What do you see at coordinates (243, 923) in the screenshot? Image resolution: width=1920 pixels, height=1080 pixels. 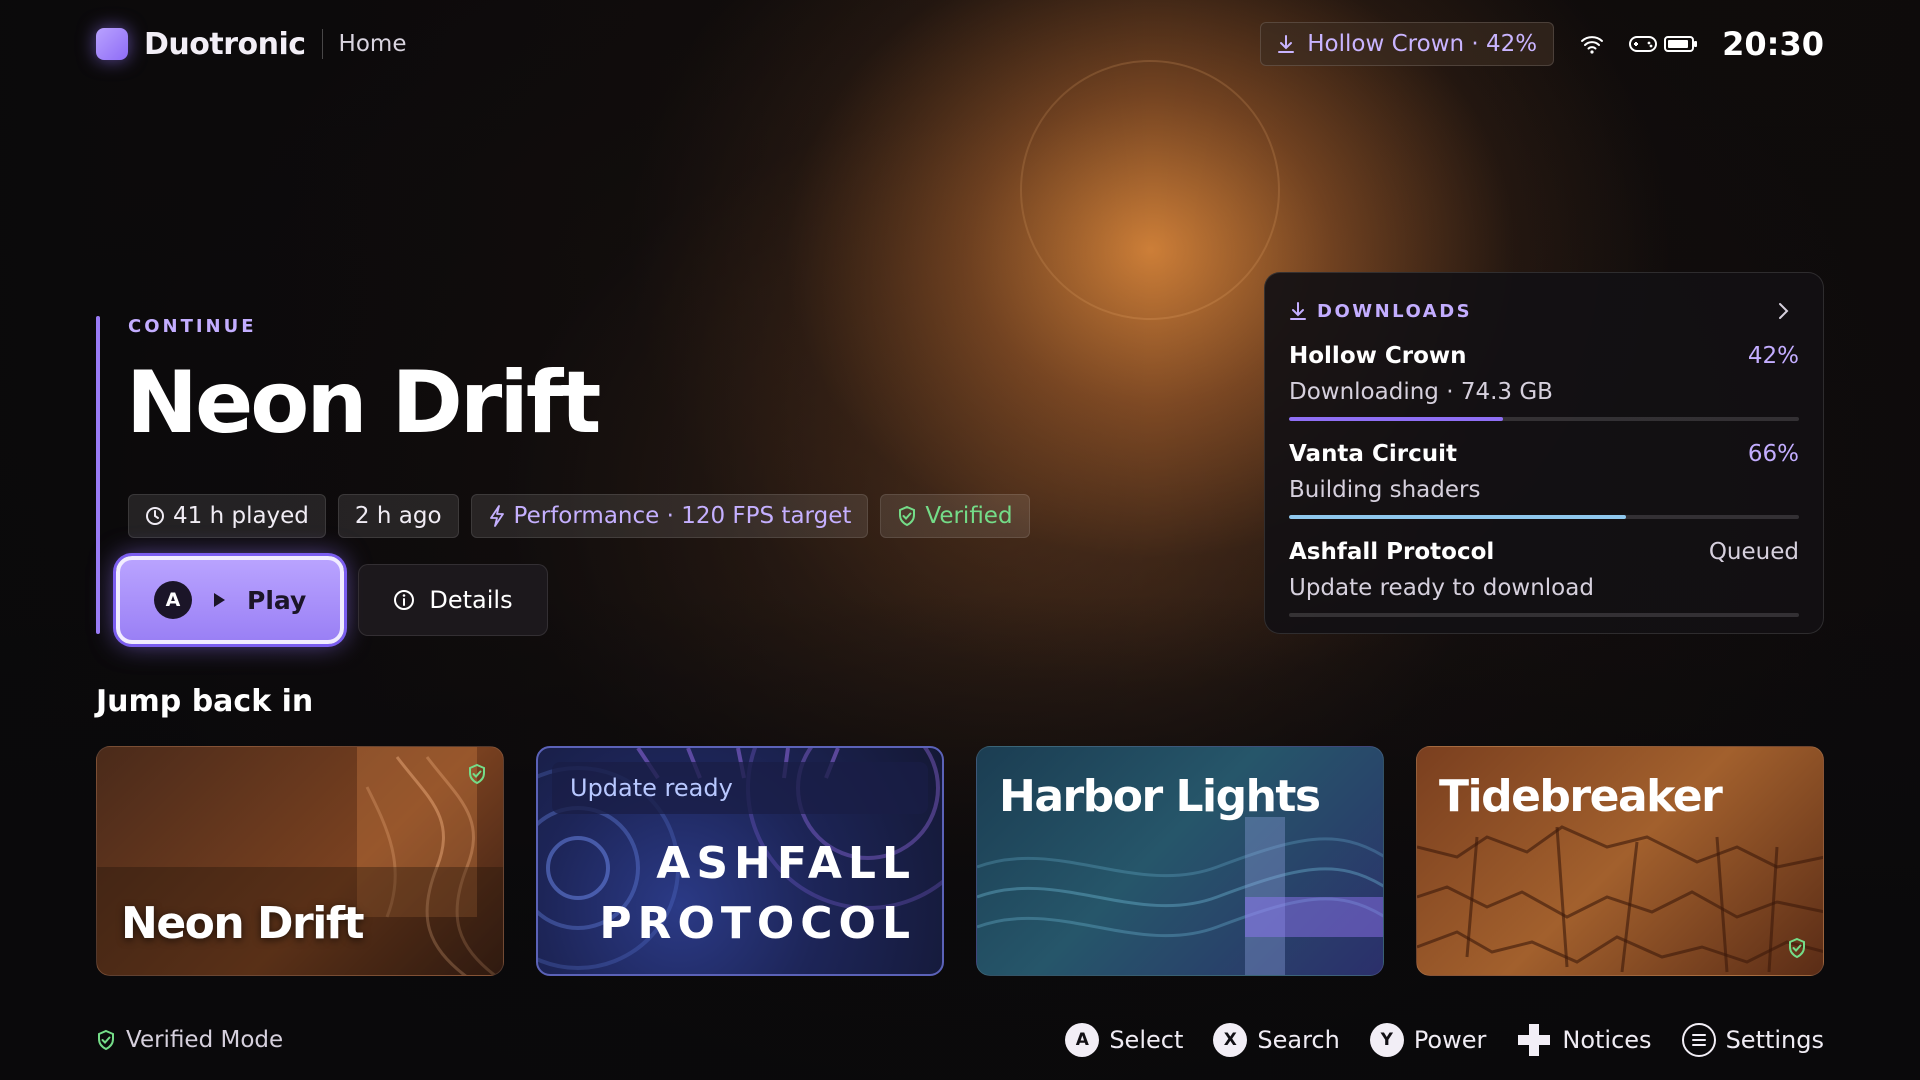 I see `card-title: Neon Drift` at bounding box center [243, 923].